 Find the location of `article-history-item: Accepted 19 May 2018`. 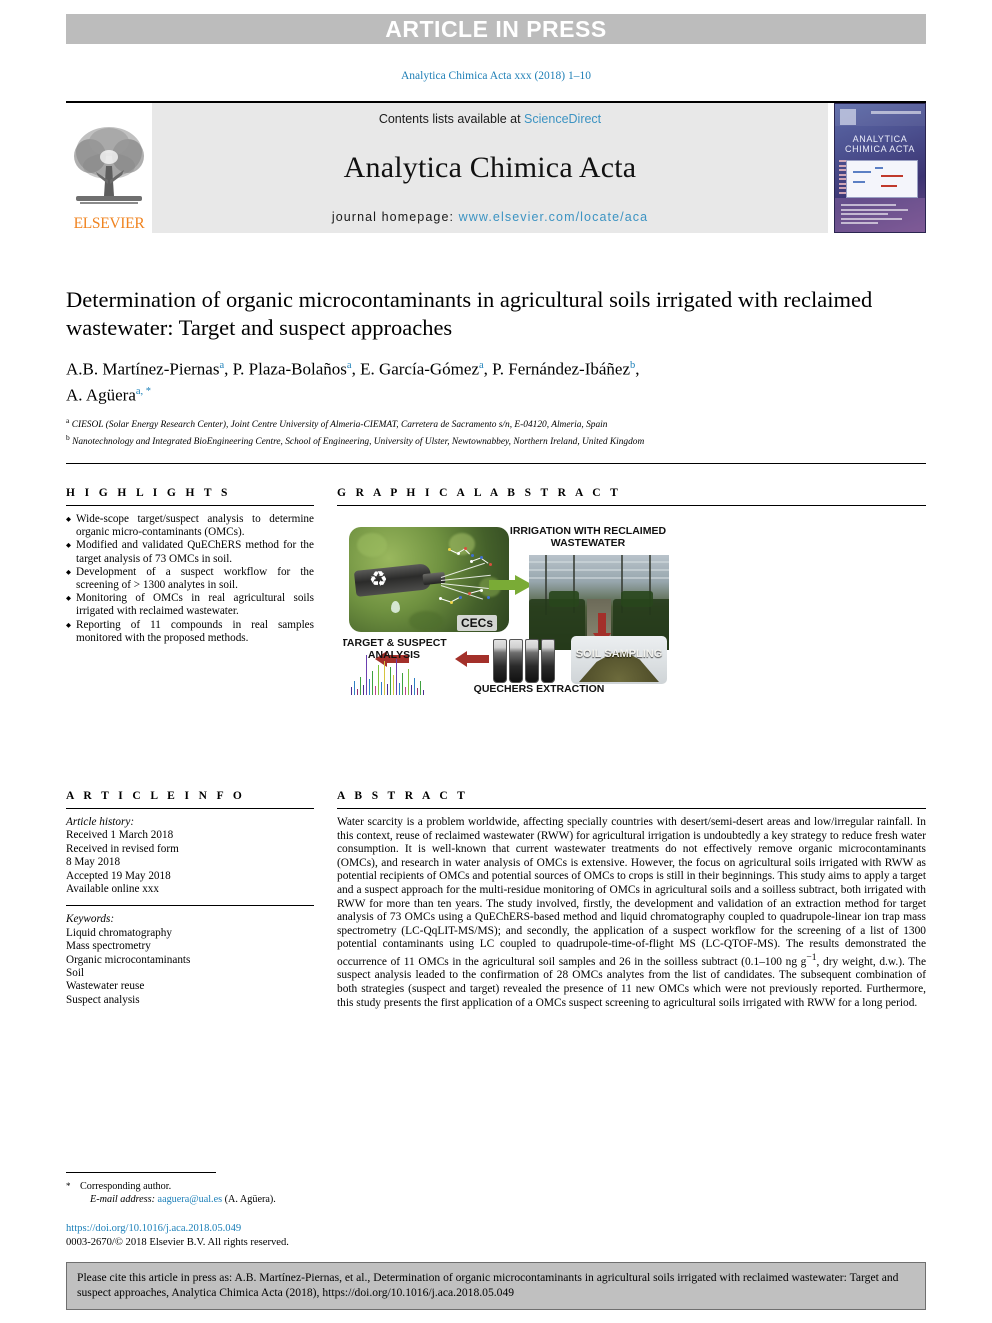

article-history-item: Accepted 19 May 2018 is located at coordinates (118, 875).